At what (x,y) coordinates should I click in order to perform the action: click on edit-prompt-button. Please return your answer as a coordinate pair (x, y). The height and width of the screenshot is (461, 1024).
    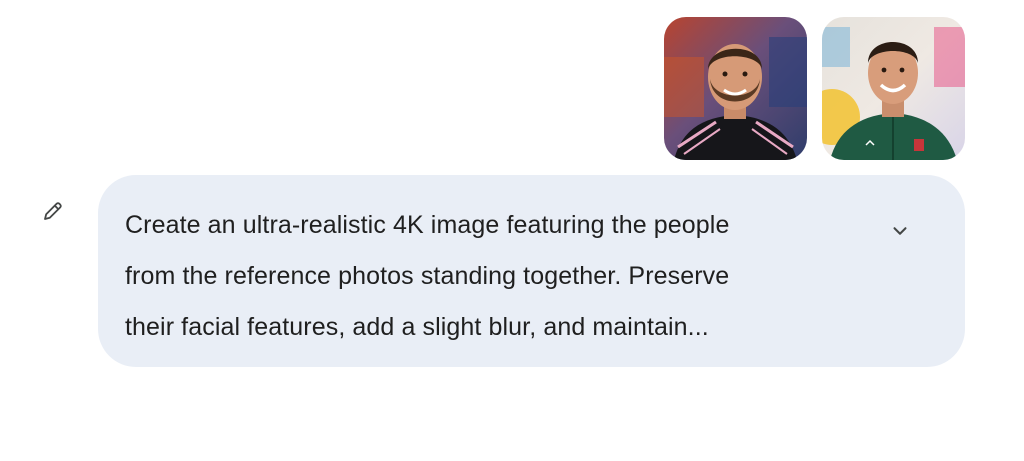
    Looking at the image, I should click on (53, 211).